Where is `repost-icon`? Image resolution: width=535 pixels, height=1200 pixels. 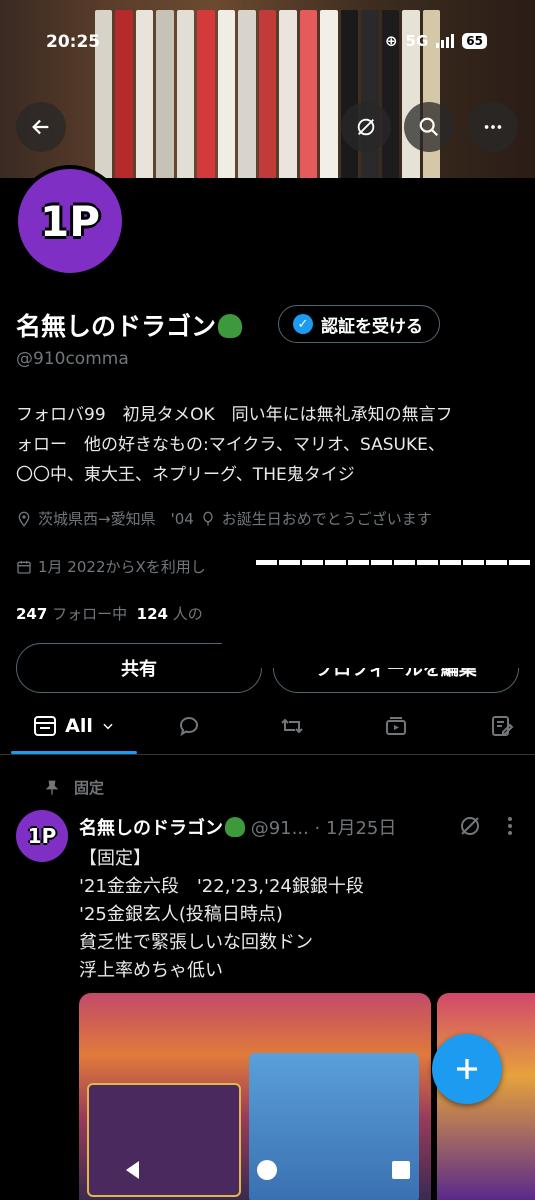 repost-icon is located at coordinates (292, 726).